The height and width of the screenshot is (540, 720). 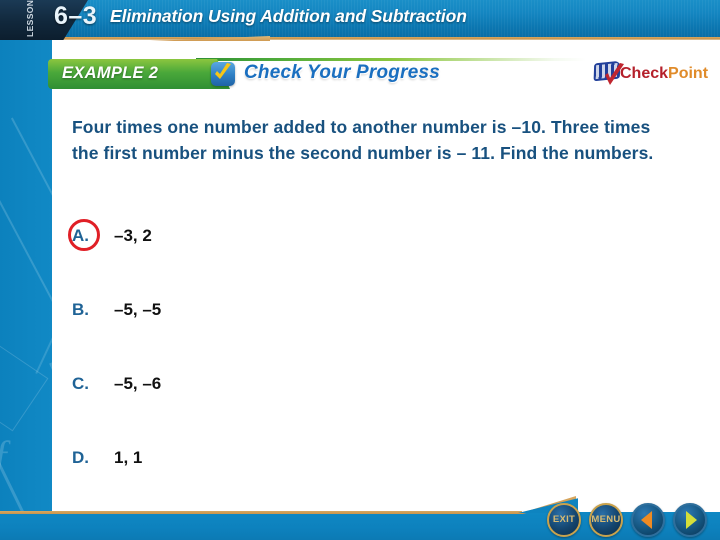 What do you see at coordinates (261, 512) in the screenshot?
I see `footer-gold-rule` at bounding box center [261, 512].